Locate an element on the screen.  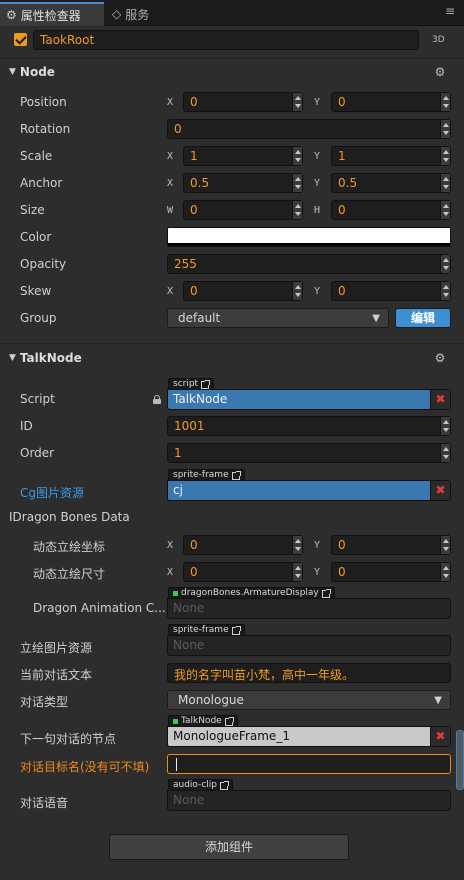
color-picker is located at coordinates (309, 237).